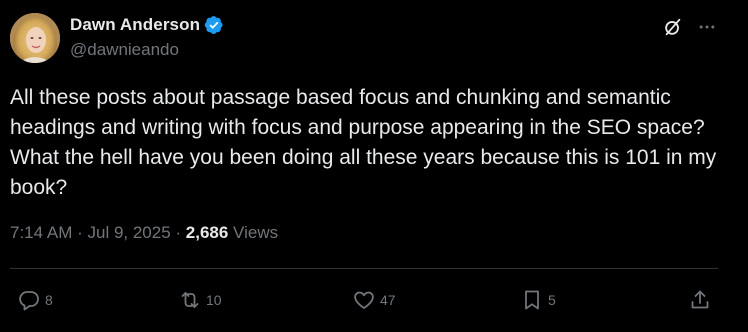 This screenshot has height=332, width=748. Describe the element at coordinates (29, 301) in the screenshot. I see `reply-icon` at that location.